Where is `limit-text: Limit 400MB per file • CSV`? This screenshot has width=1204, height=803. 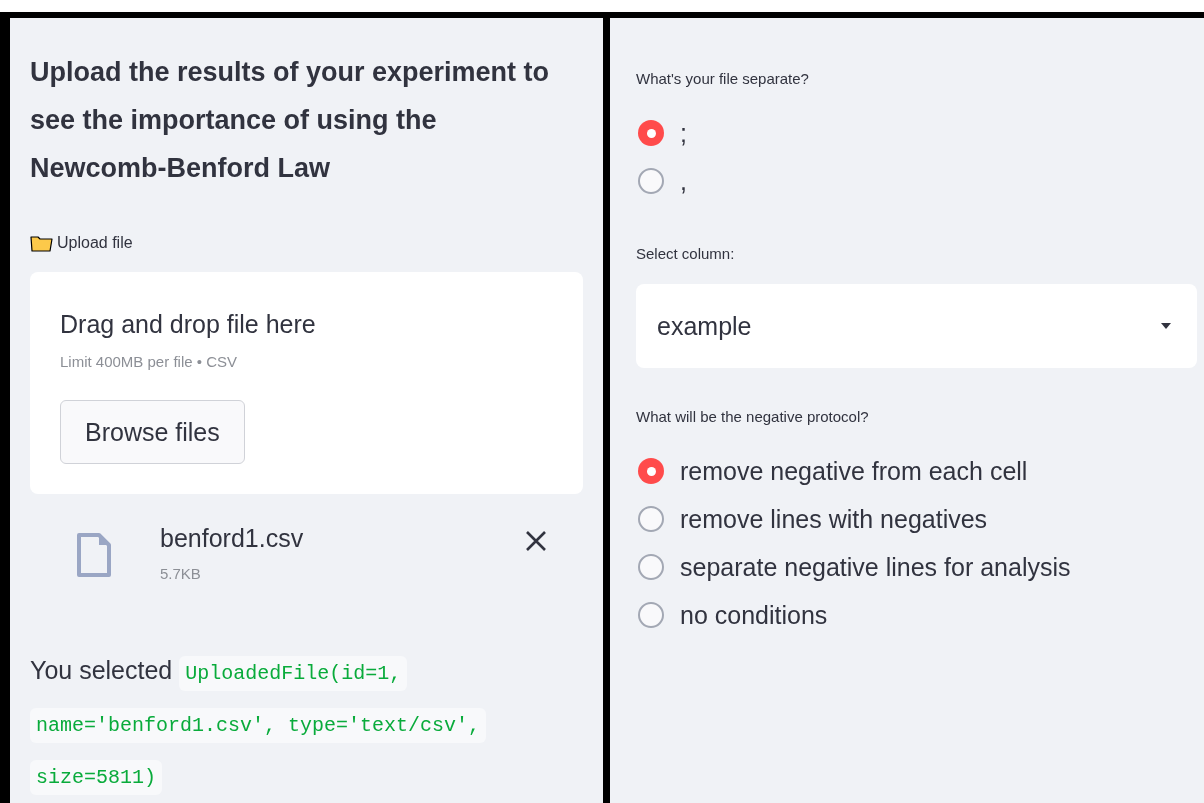
limit-text: Limit 400MB per file • CSV is located at coordinates (149, 361).